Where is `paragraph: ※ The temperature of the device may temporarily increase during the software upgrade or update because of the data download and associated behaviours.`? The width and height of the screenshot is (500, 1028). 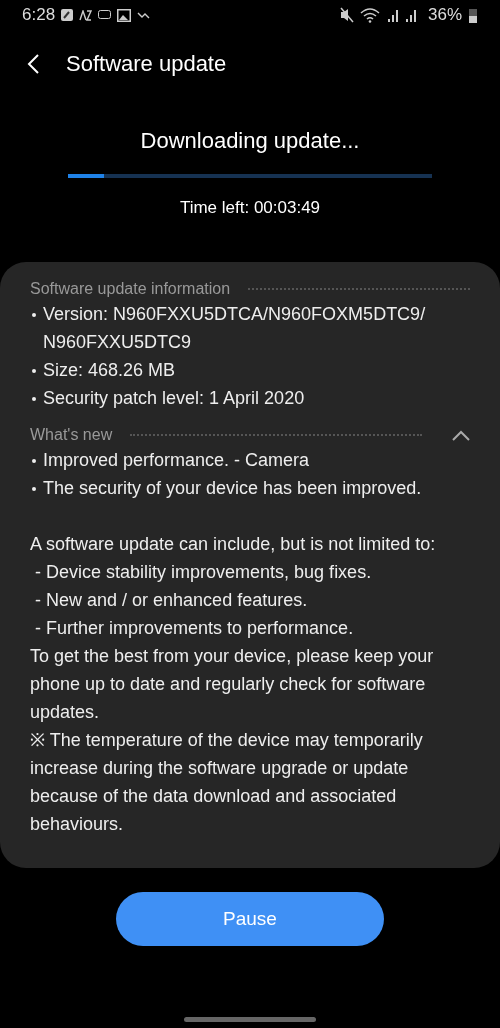 paragraph: ※ The temperature of the device may temporarily increase during the software upgrade or update because of the data download and associated behaviours. is located at coordinates (227, 782).